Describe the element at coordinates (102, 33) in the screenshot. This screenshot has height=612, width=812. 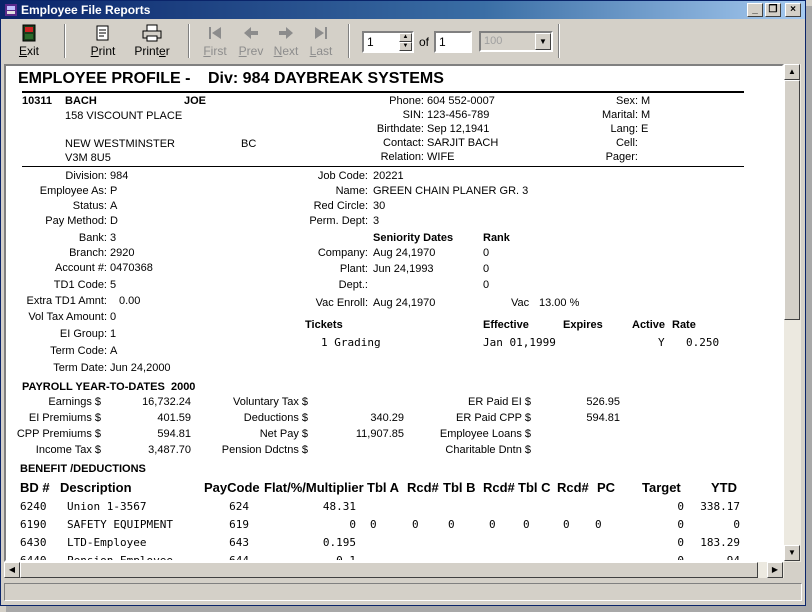
I see `print-preview-icon` at that location.